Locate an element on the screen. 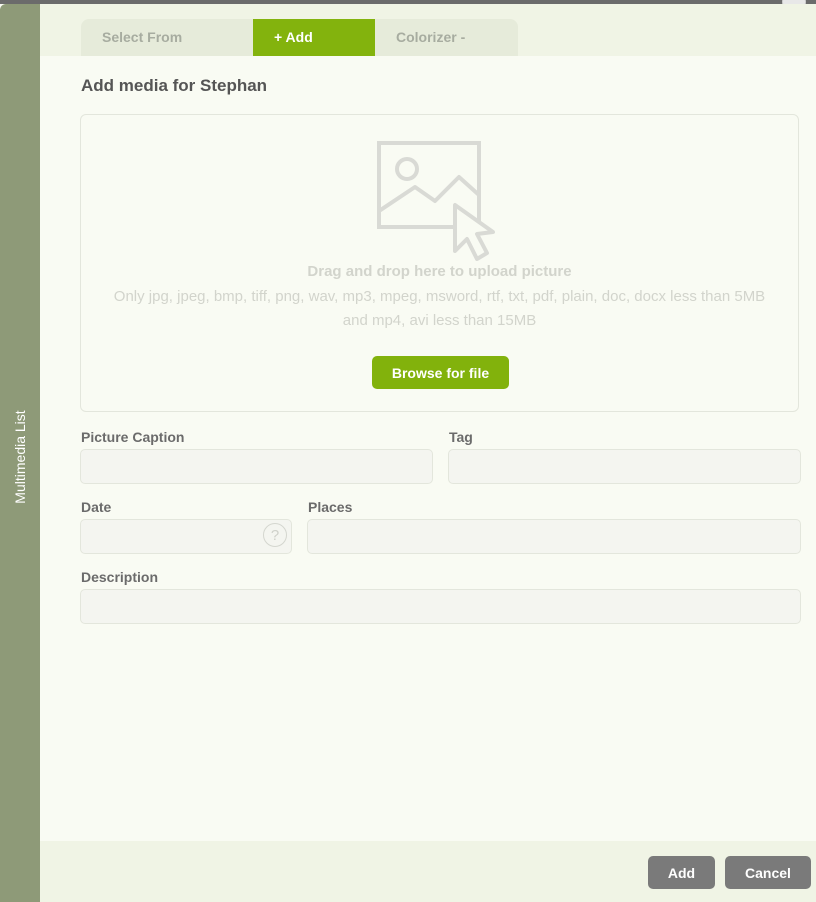 Image resolution: width=816 pixels, height=902 pixels. image-upload-icon is located at coordinates (436, 201).